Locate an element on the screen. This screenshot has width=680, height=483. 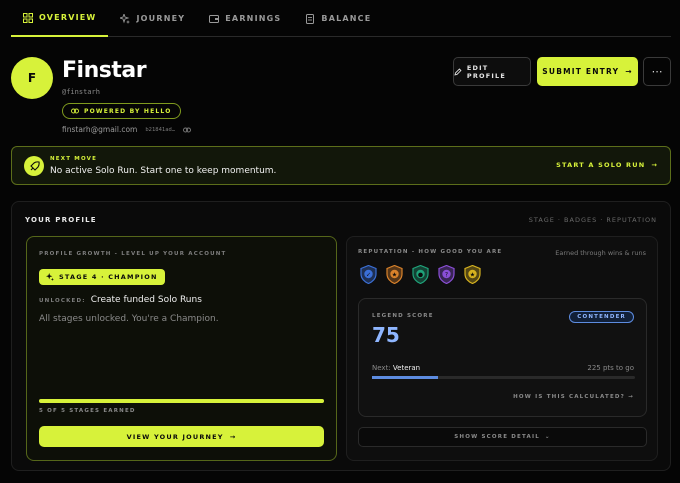
powered-by-badge: Powered by Hello is located at coordinates (121, 111).